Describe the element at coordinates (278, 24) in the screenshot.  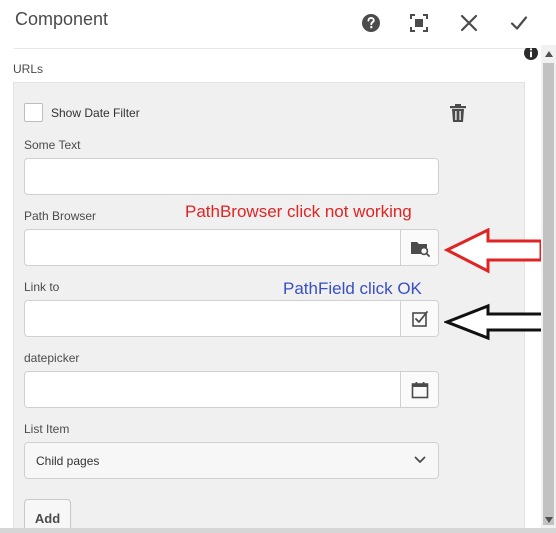
I see `dialog-header: Component` at that location.